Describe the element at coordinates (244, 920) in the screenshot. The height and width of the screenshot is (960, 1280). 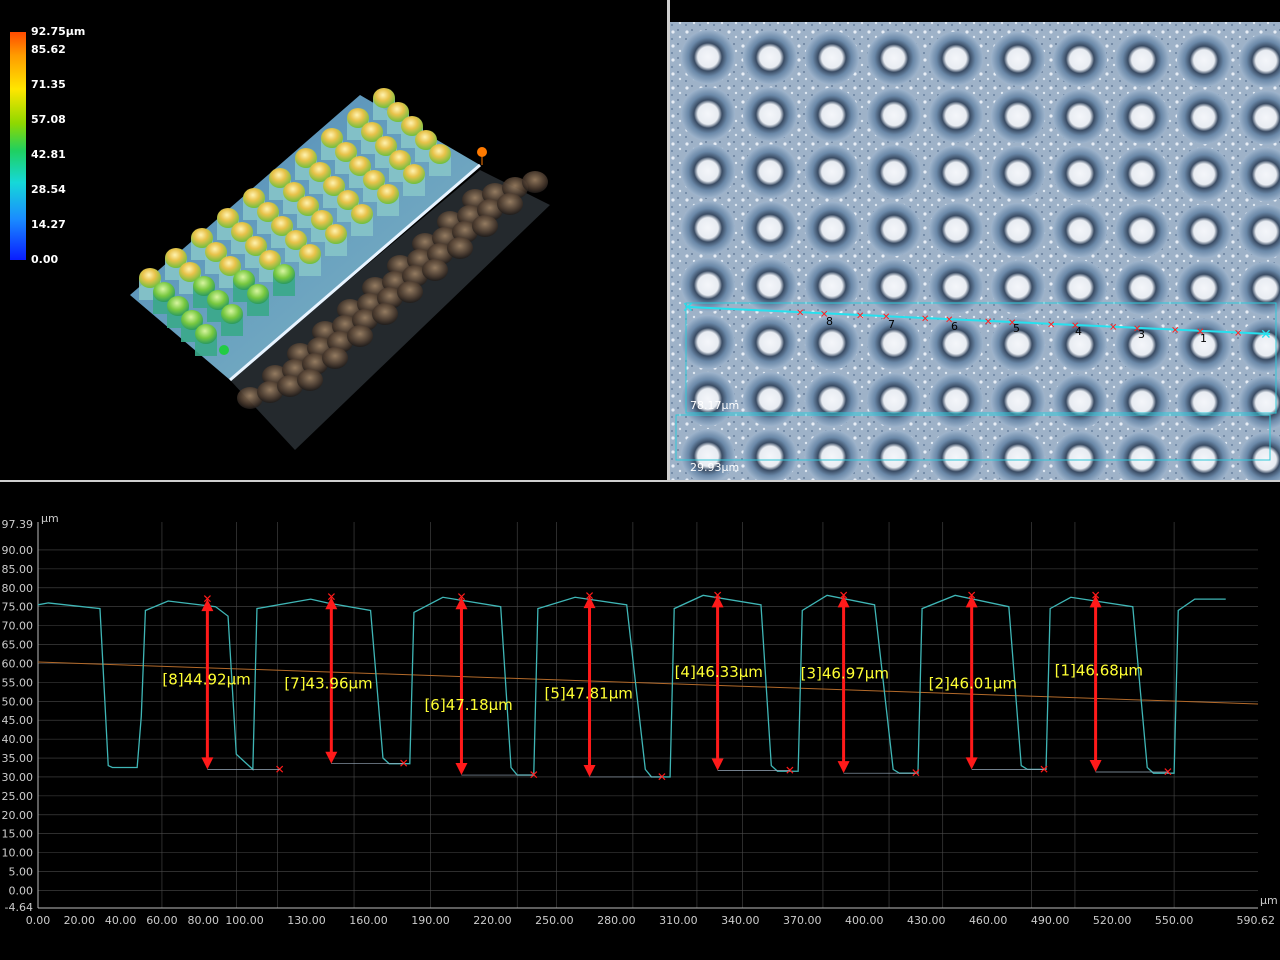
I see `x-tick-label: 100.00` at that location.